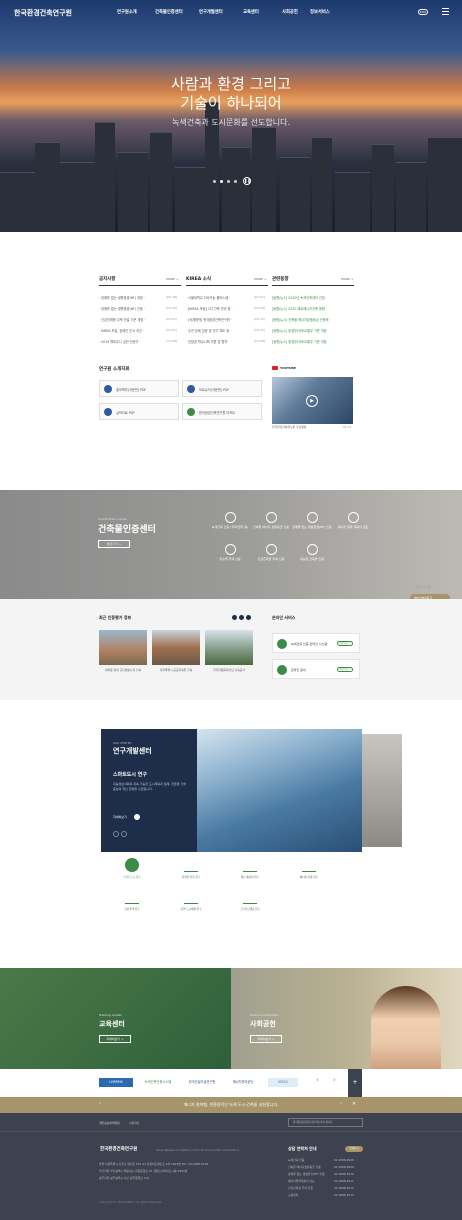 This screenshot has height=1220, width=462. Describe the element at coordinates (264, 1015) in the screenshot. I see `social-subtitle: Social Contribution` at that location.